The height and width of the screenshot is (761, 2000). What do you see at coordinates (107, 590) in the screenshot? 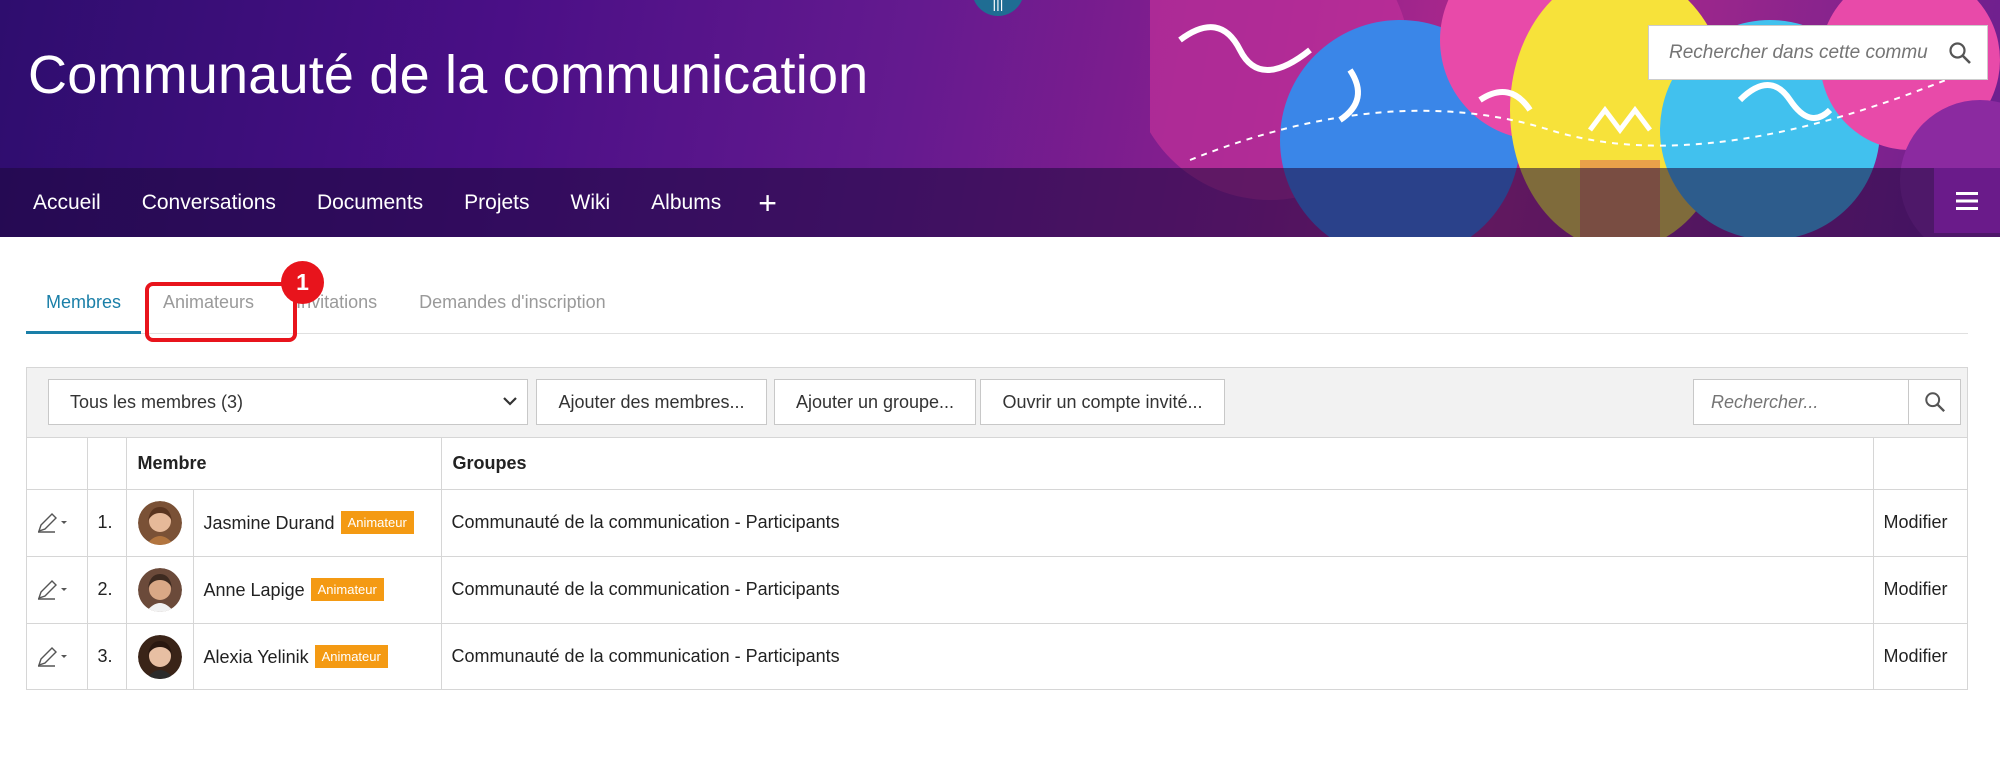
I see `row-number: 2.` at bounding box center [107, 590].